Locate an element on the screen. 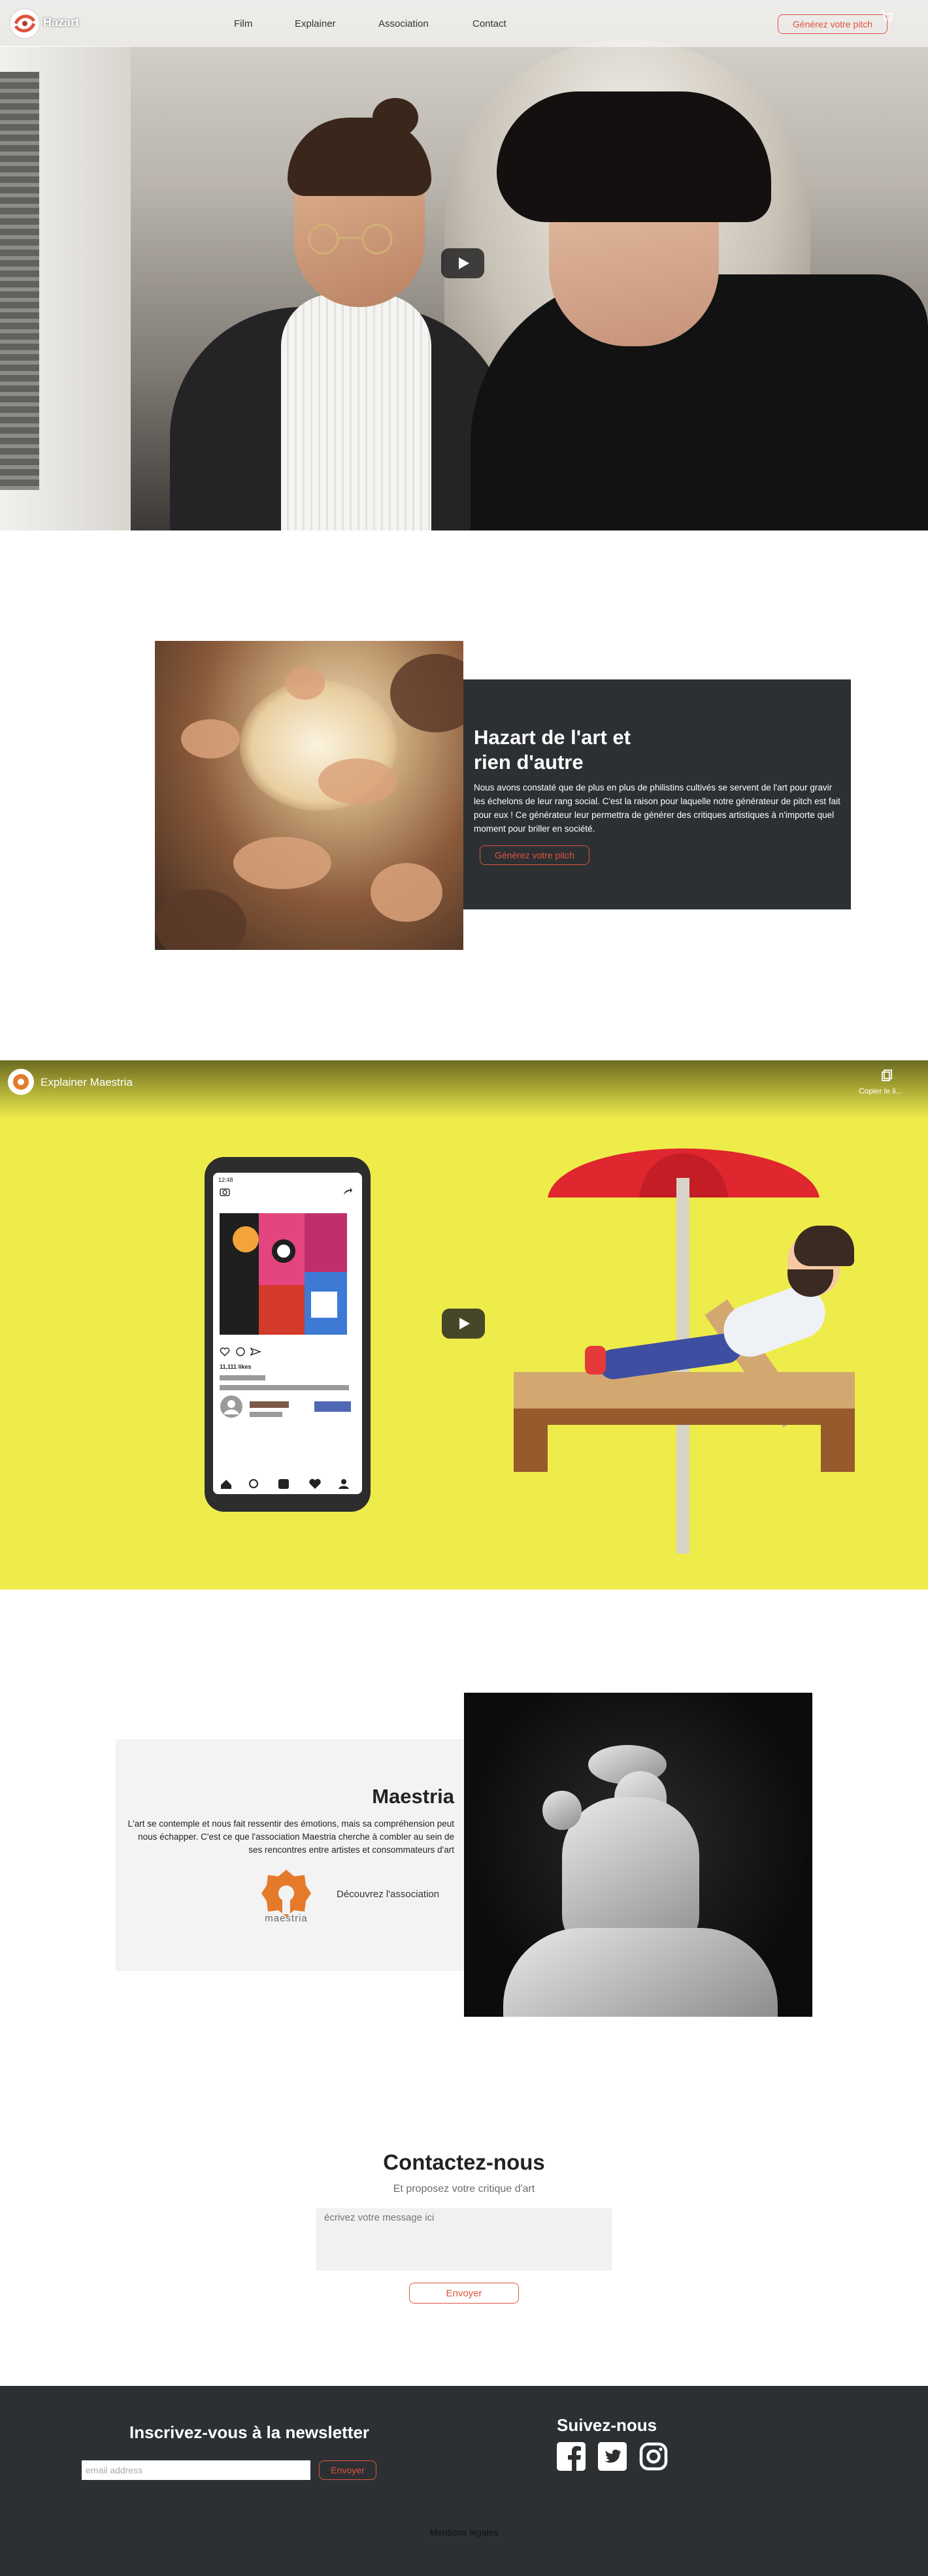 The height and width of the screenshot is (2576, 928). chair-leg-right is located at coordinates (838, 1448).